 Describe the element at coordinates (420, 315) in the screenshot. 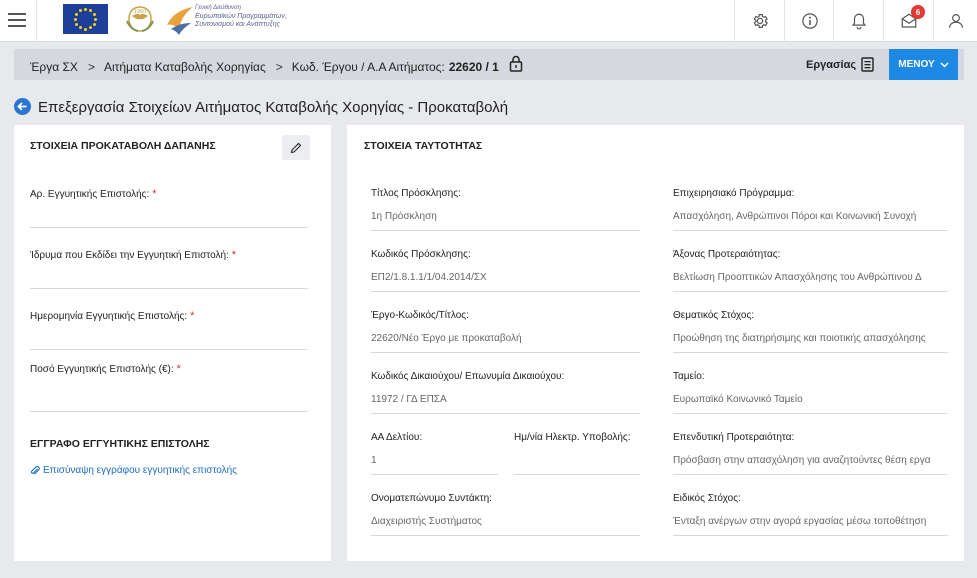

I see `project-code-title-label: Έργο-Κωδικός/Τίτλος:` at that location.